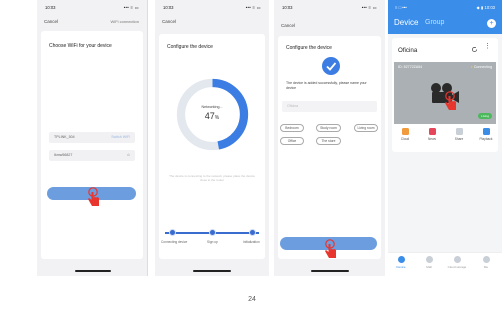 The image size is (504, 309). Describe the element at coordinates (408, 50) in the screenshot. I see `device-name: Oficina` at that location.